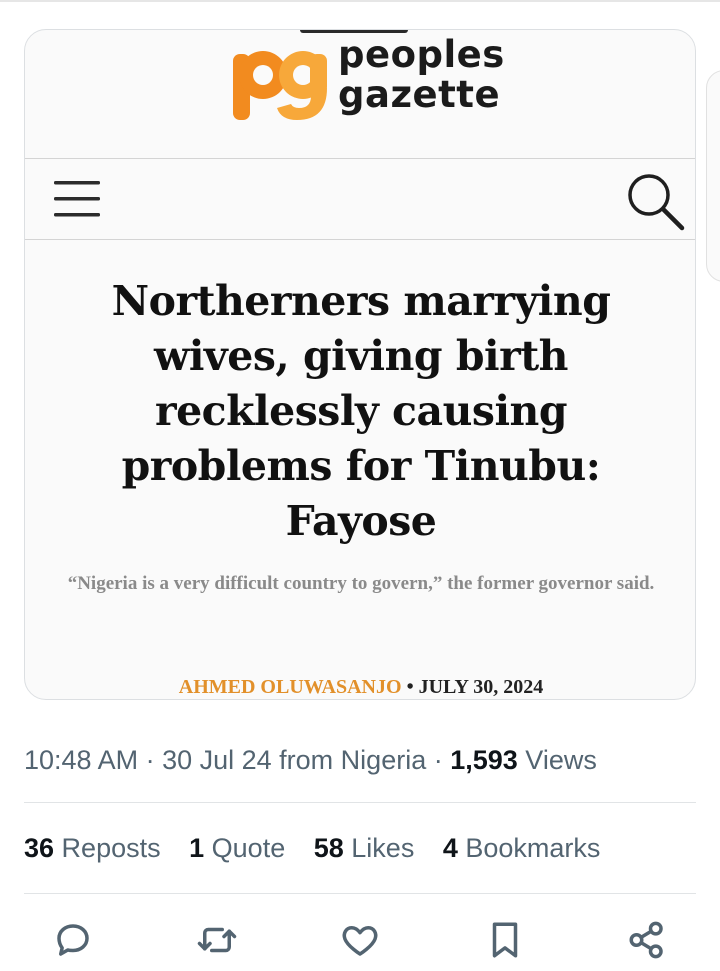 This screenshot has height=971, width=720. I want to click on share-icon, so click(646, 940).